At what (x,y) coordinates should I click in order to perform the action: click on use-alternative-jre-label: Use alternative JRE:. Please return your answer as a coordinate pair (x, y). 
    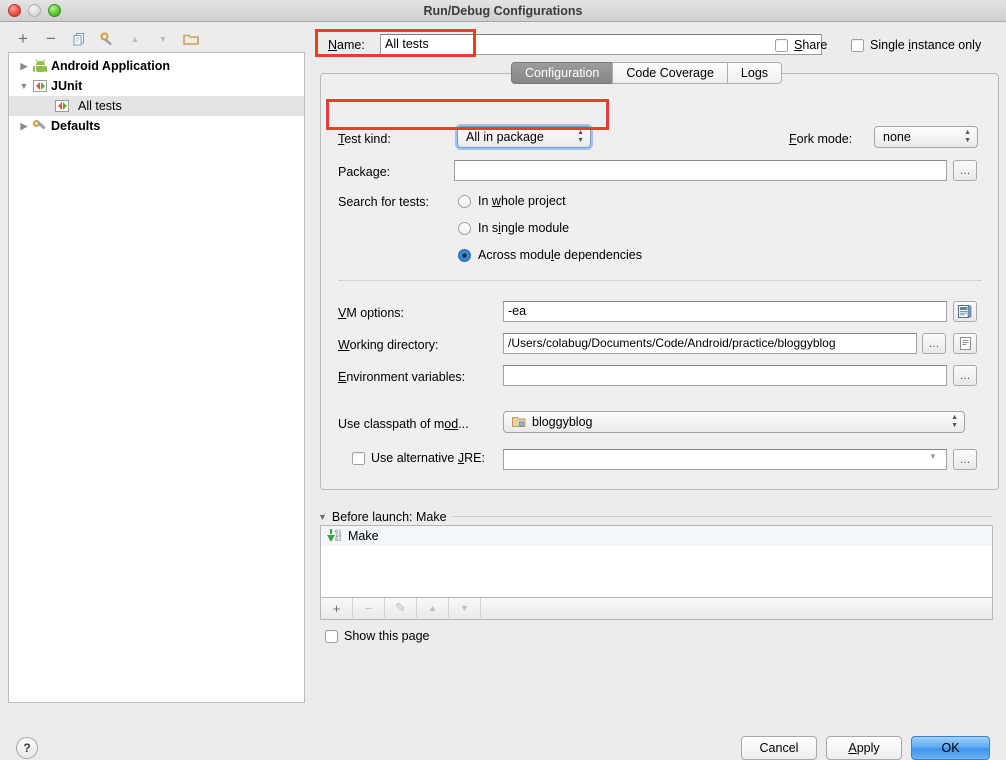
    Looking at the image, I should click on (428, 458).